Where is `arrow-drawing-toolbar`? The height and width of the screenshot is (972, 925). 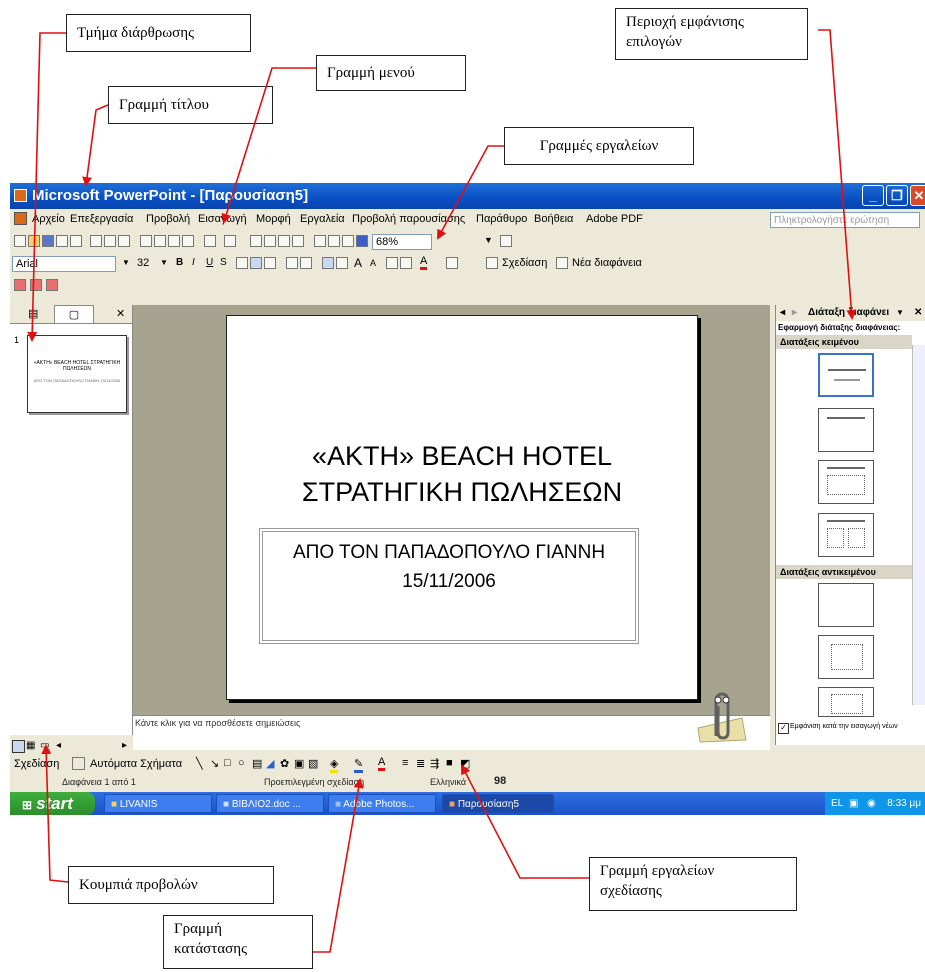
arrow-drawing-toolbar is located at coordinates (525, 821).